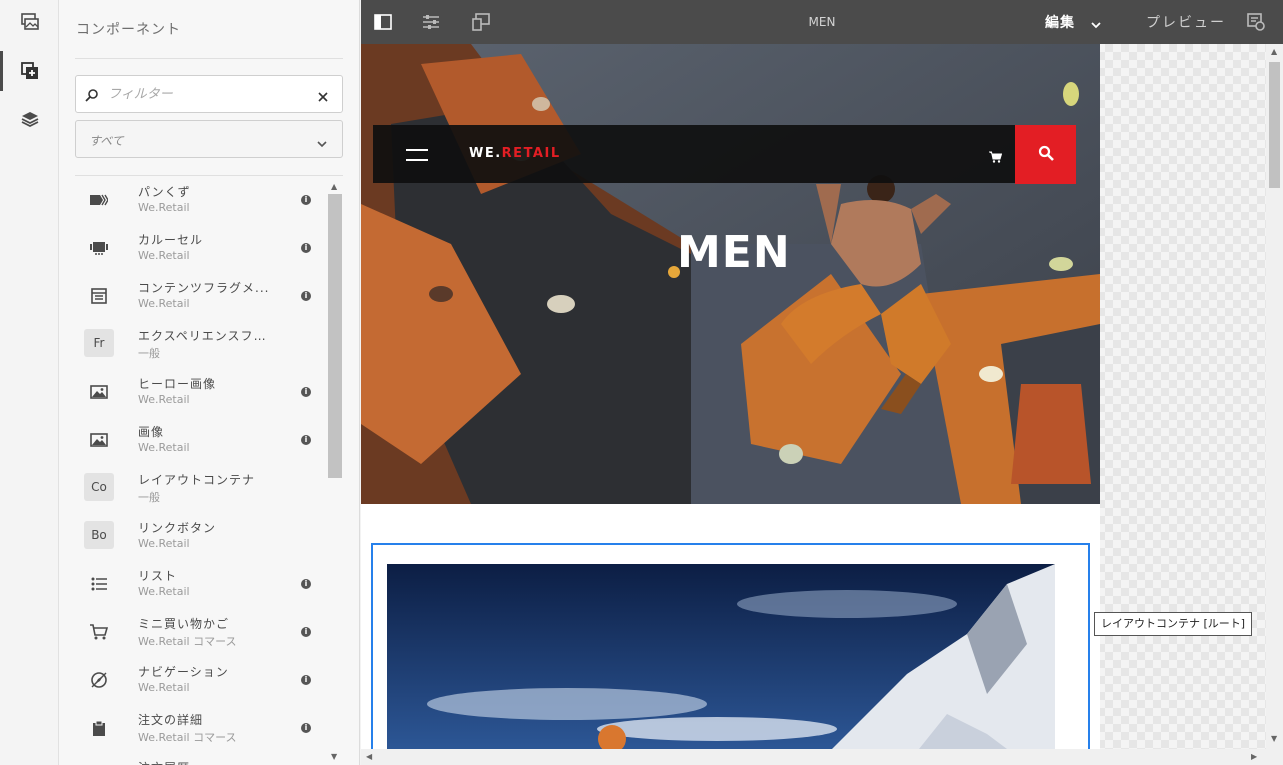 This screenshot has height=765, width=1283. What do you see at coordinates (106, 141) in the screenshot?
I see `select-value: すべて` at bounding box center [106, 141].